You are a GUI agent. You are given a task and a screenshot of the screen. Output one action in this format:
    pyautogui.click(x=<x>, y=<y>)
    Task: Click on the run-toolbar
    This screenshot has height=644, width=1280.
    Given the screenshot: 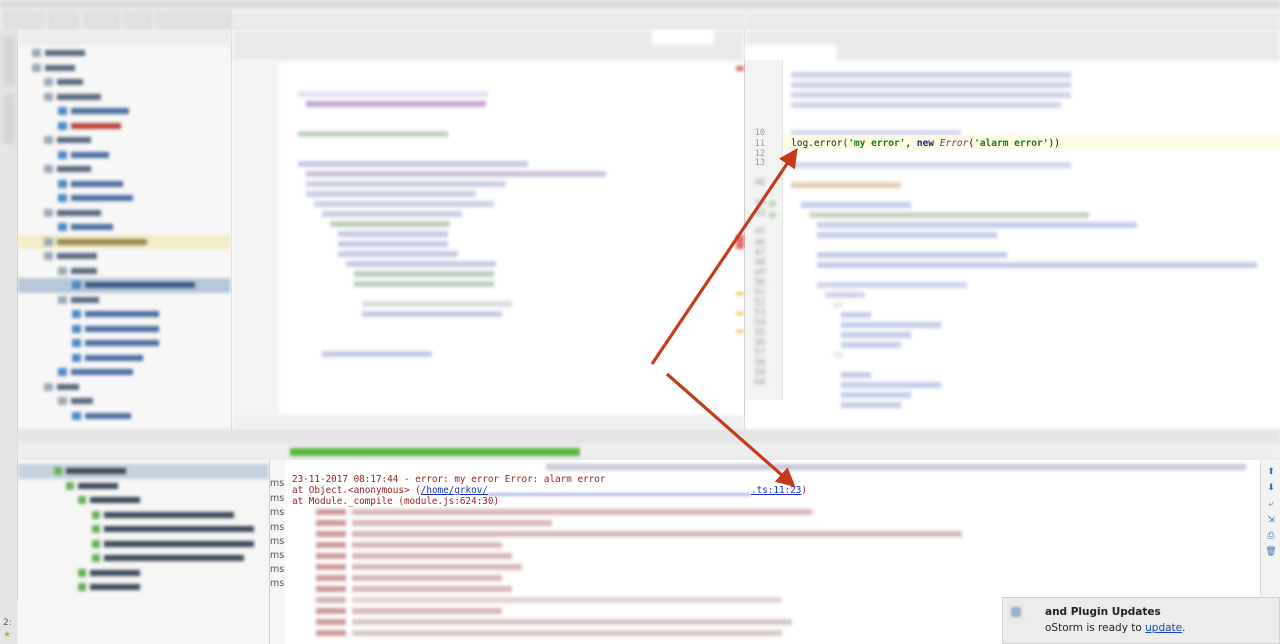 What is the action you would take?
    pyautogui.click(x=649, y=452)
    